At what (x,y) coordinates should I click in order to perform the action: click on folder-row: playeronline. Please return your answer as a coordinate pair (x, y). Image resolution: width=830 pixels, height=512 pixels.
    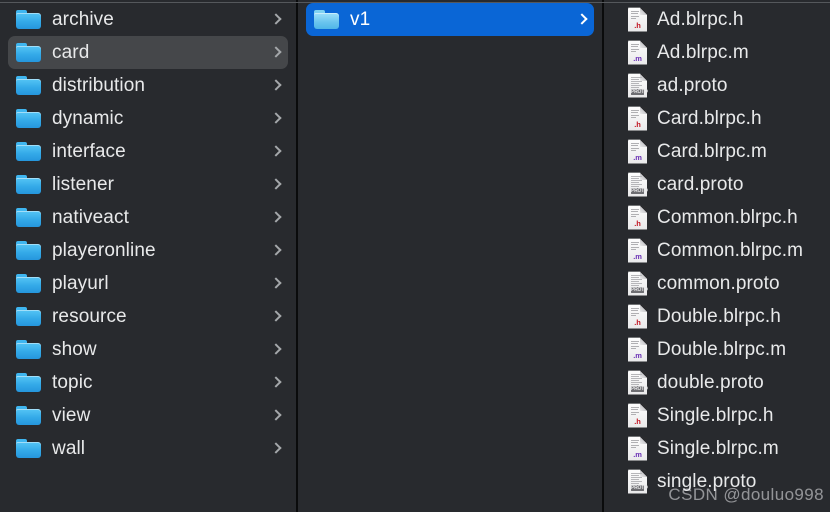
    Looking at the image, I should click on (148, 250).